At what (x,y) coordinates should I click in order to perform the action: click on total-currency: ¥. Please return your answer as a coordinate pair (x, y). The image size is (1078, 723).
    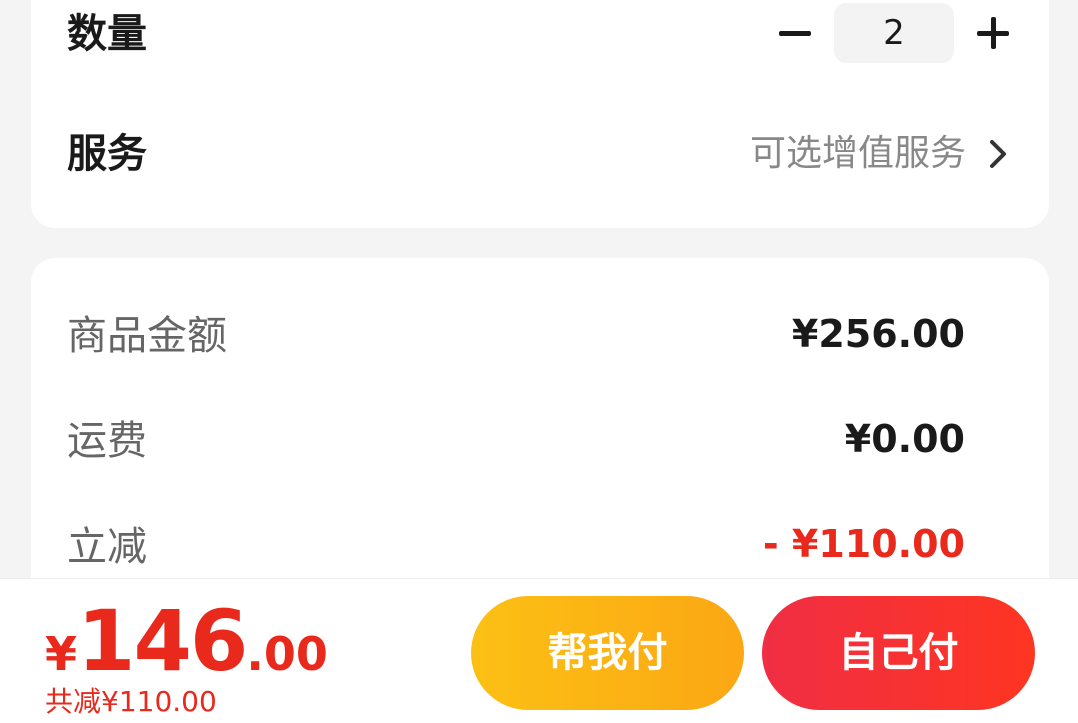
    Looking at the image, I should click on (61, 654).